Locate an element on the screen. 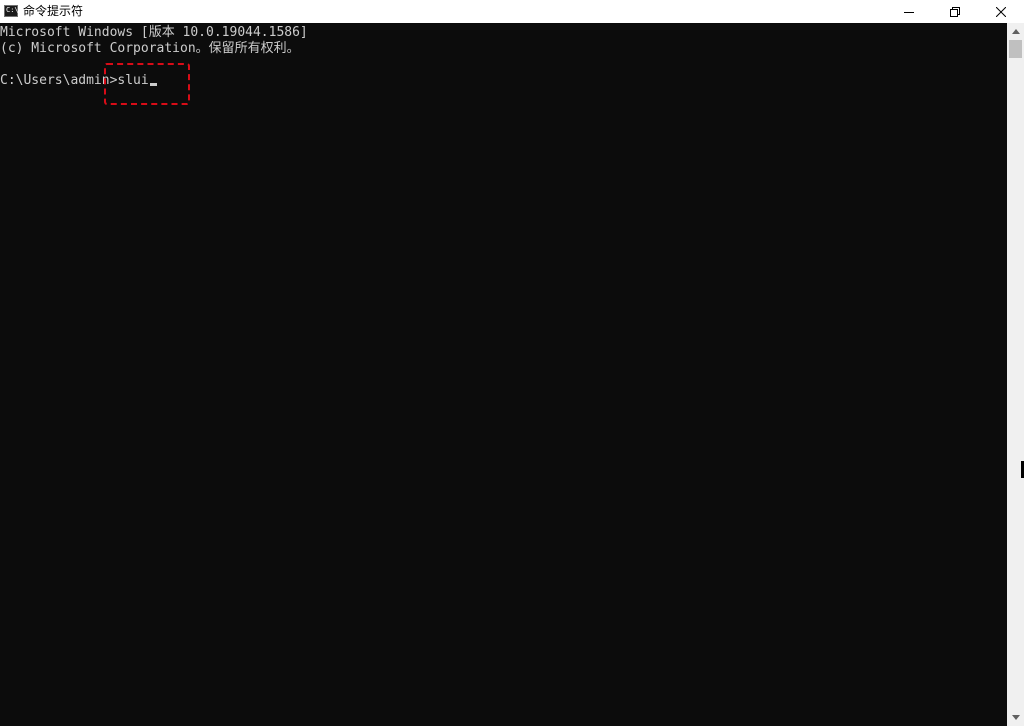 This screenshot has height=726, width=1024. close-icon is located at coordinates (1001, 11).